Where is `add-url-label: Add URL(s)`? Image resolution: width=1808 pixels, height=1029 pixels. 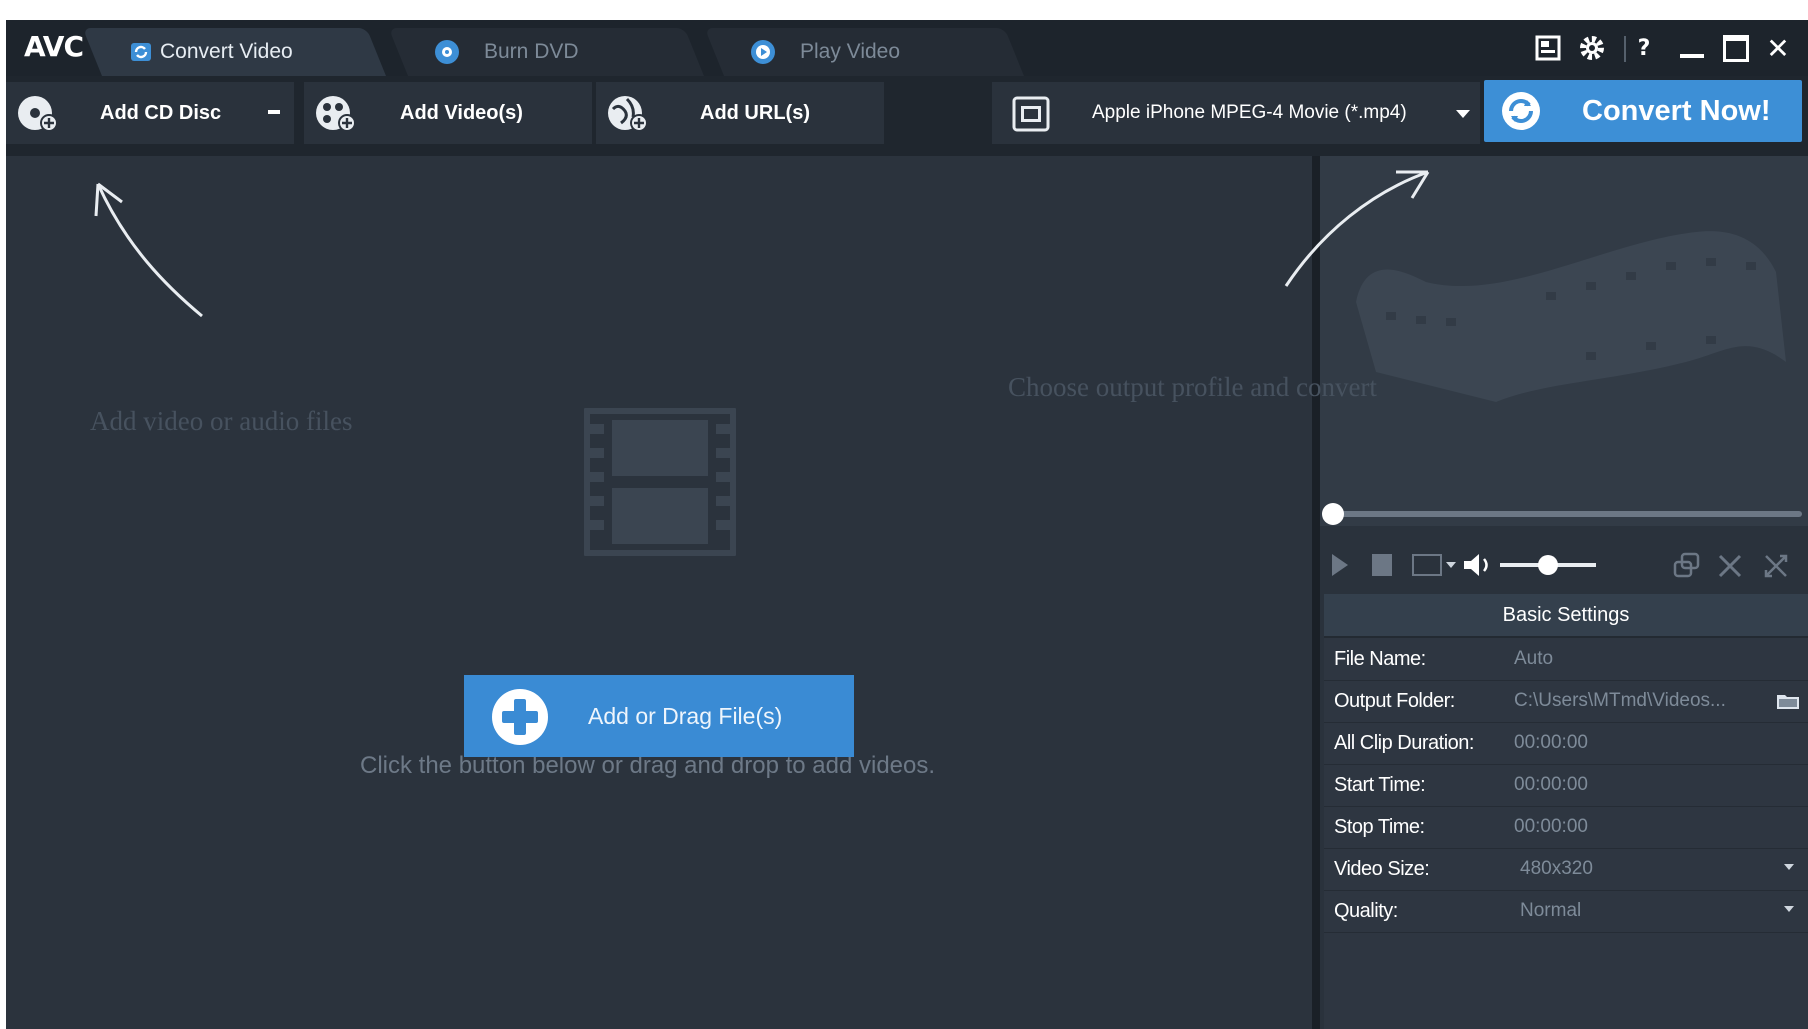
add-url-label: Add URL(s) is located at coordinates (755, 112).